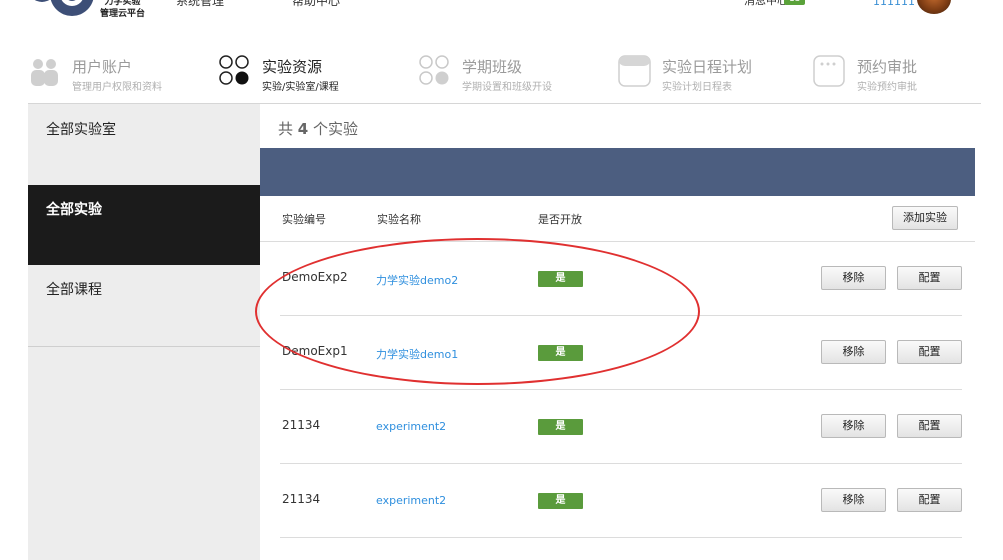  Describe the element at coordinates (925, 218) in the screenshot. I see `add-experiment-button: 添加实验` at that location.